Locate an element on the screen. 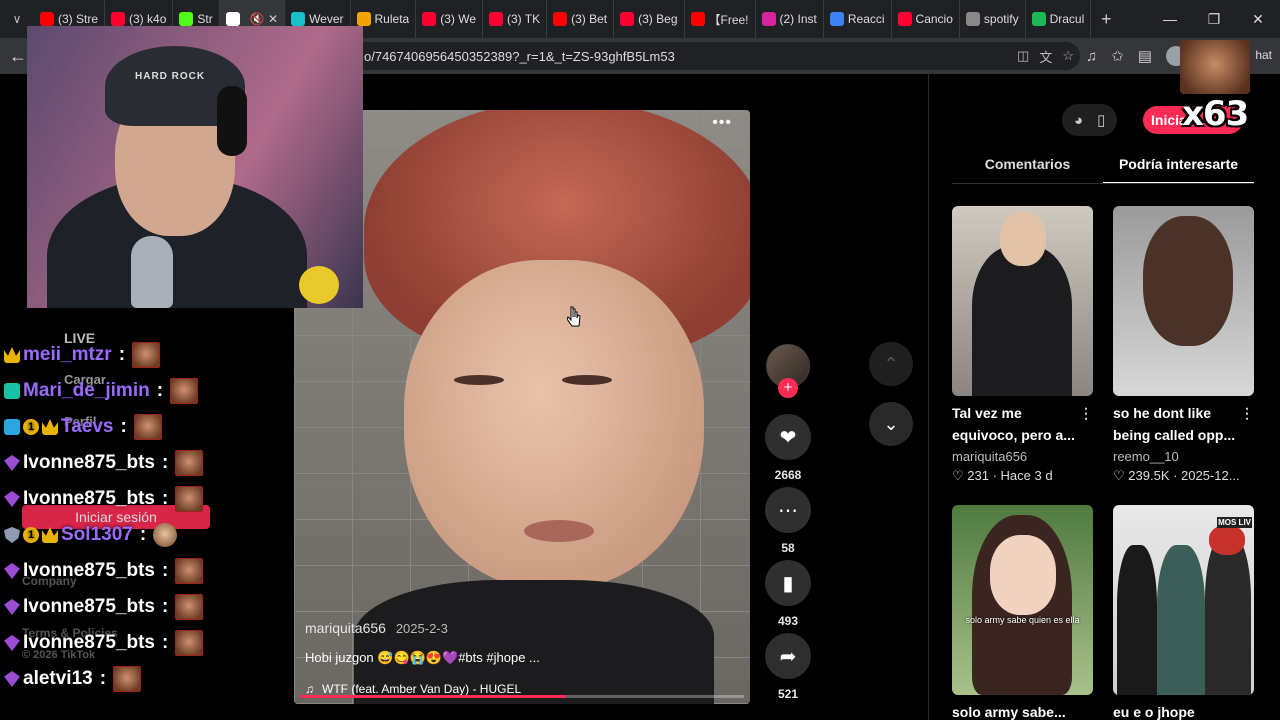  browser-tab: (3) Bet is located at coordinates (581, 19).